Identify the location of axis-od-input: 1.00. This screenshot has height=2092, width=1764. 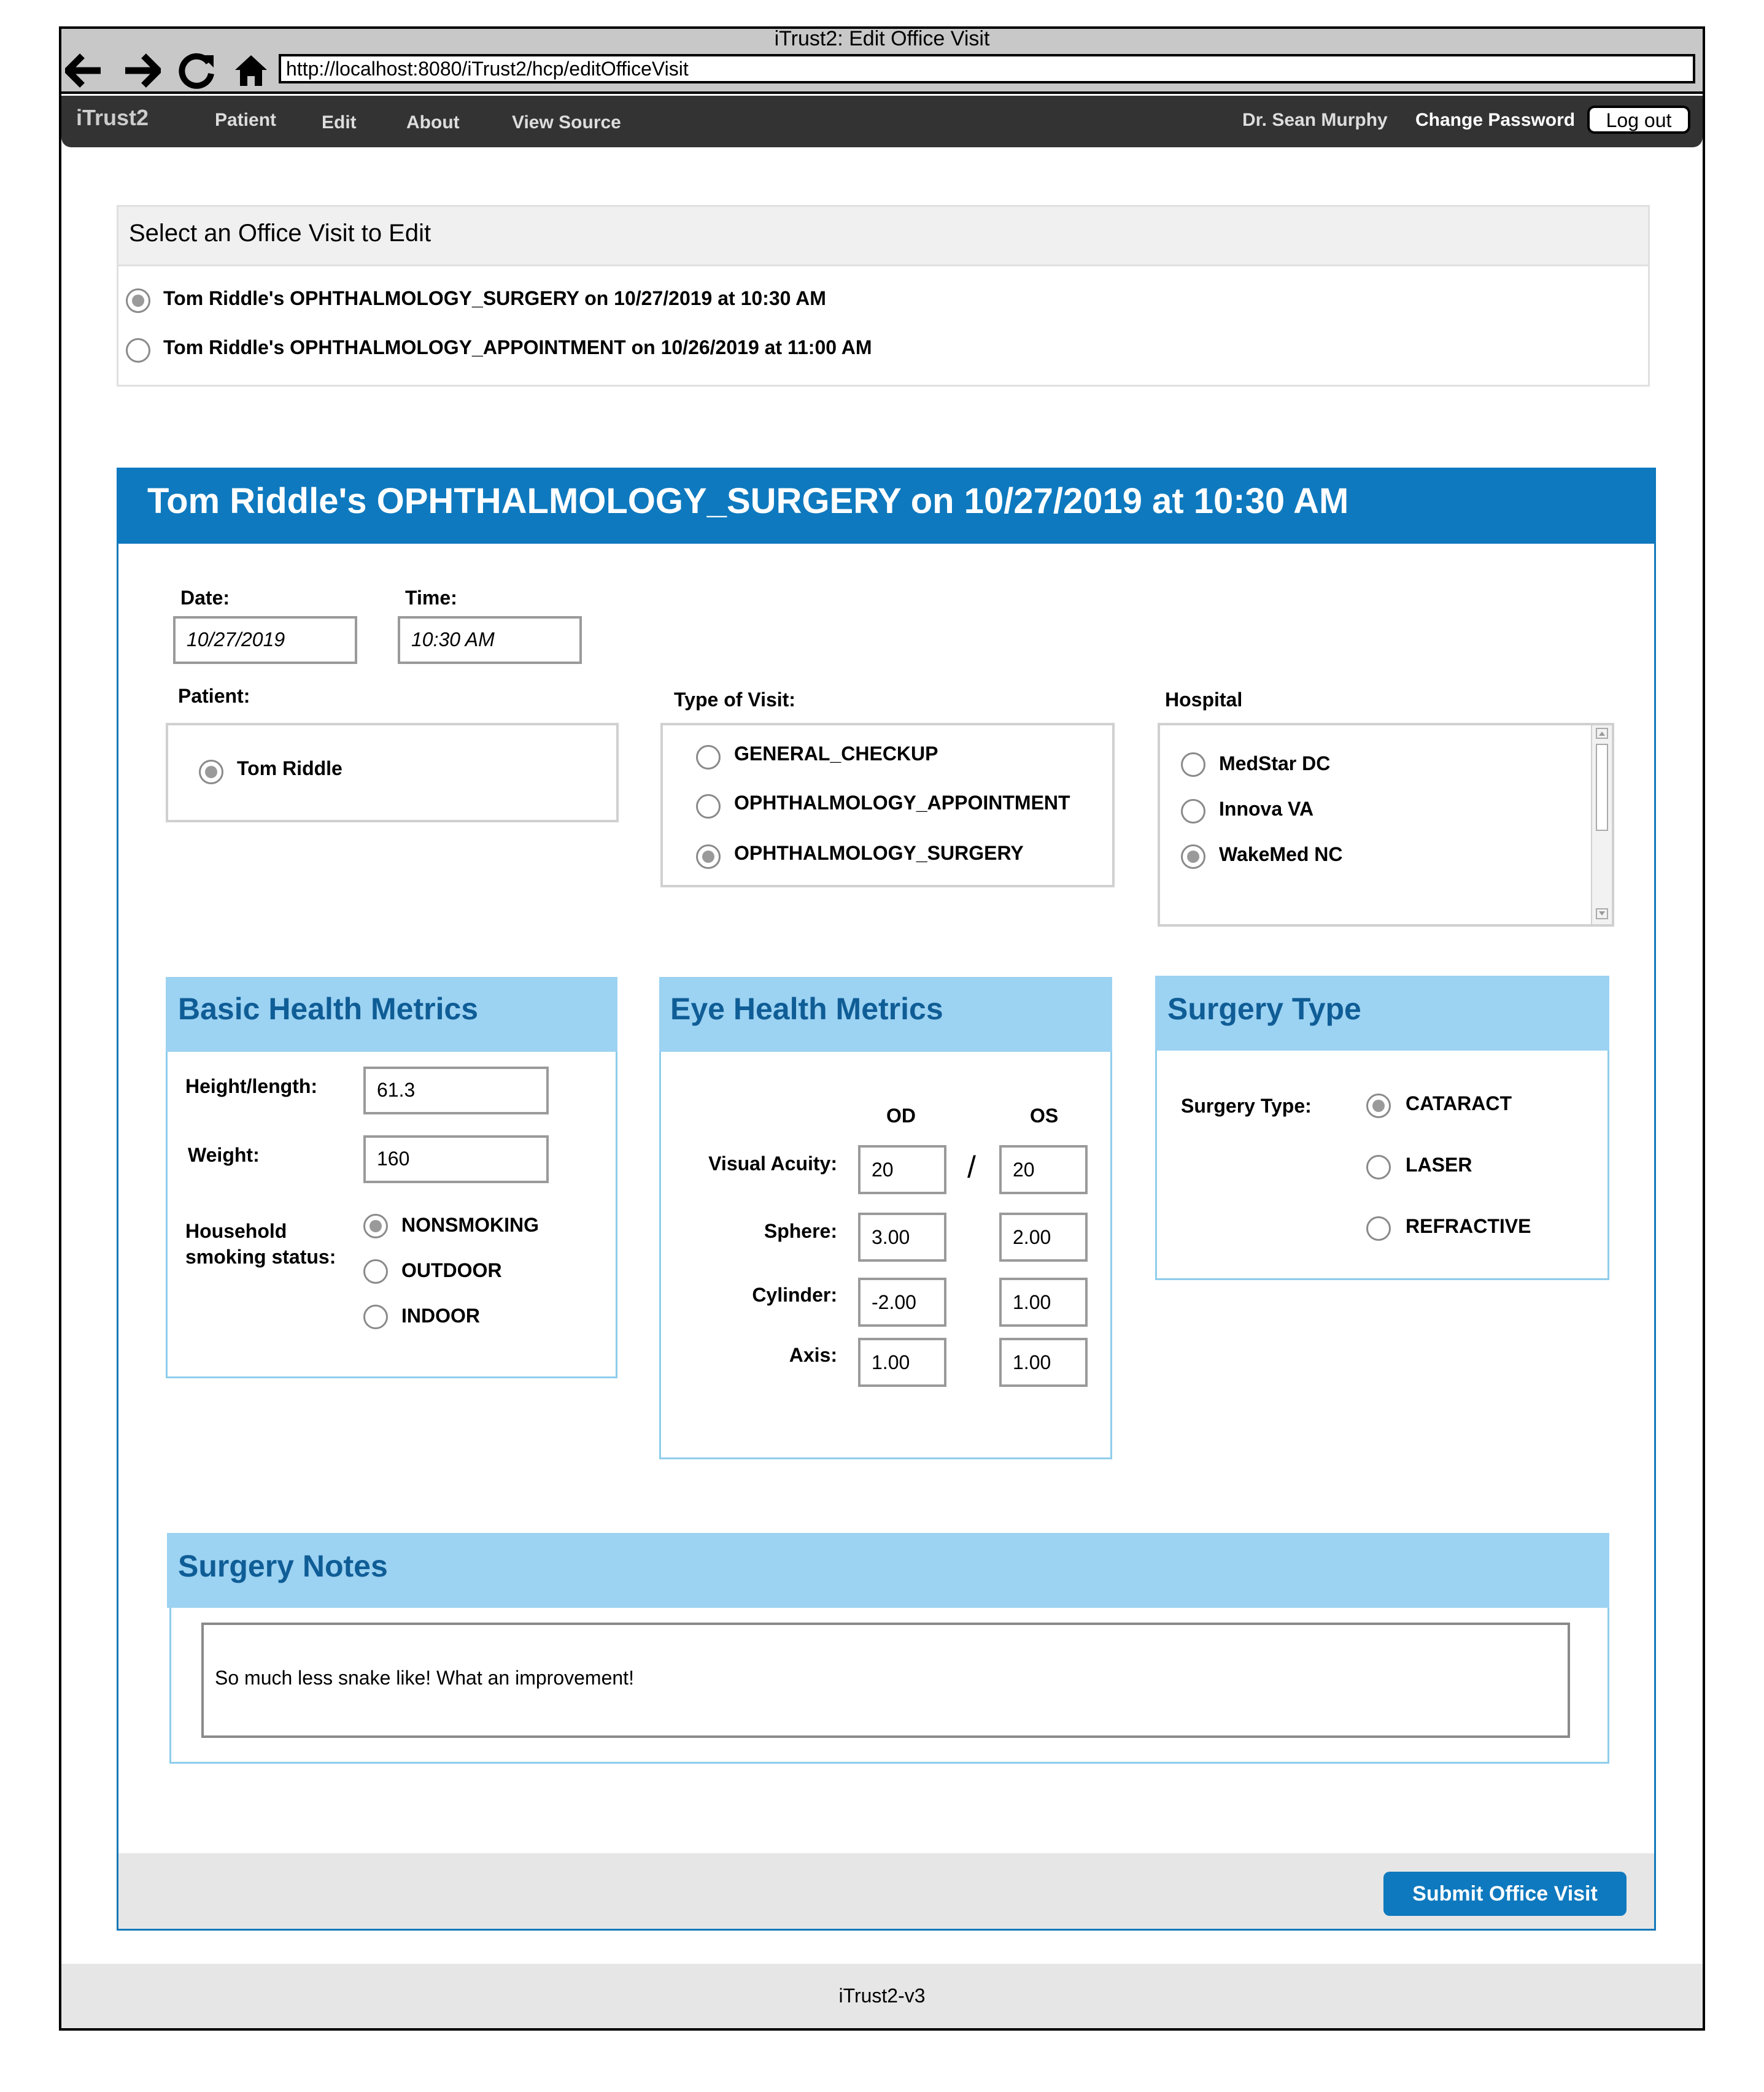
(902, 1362).